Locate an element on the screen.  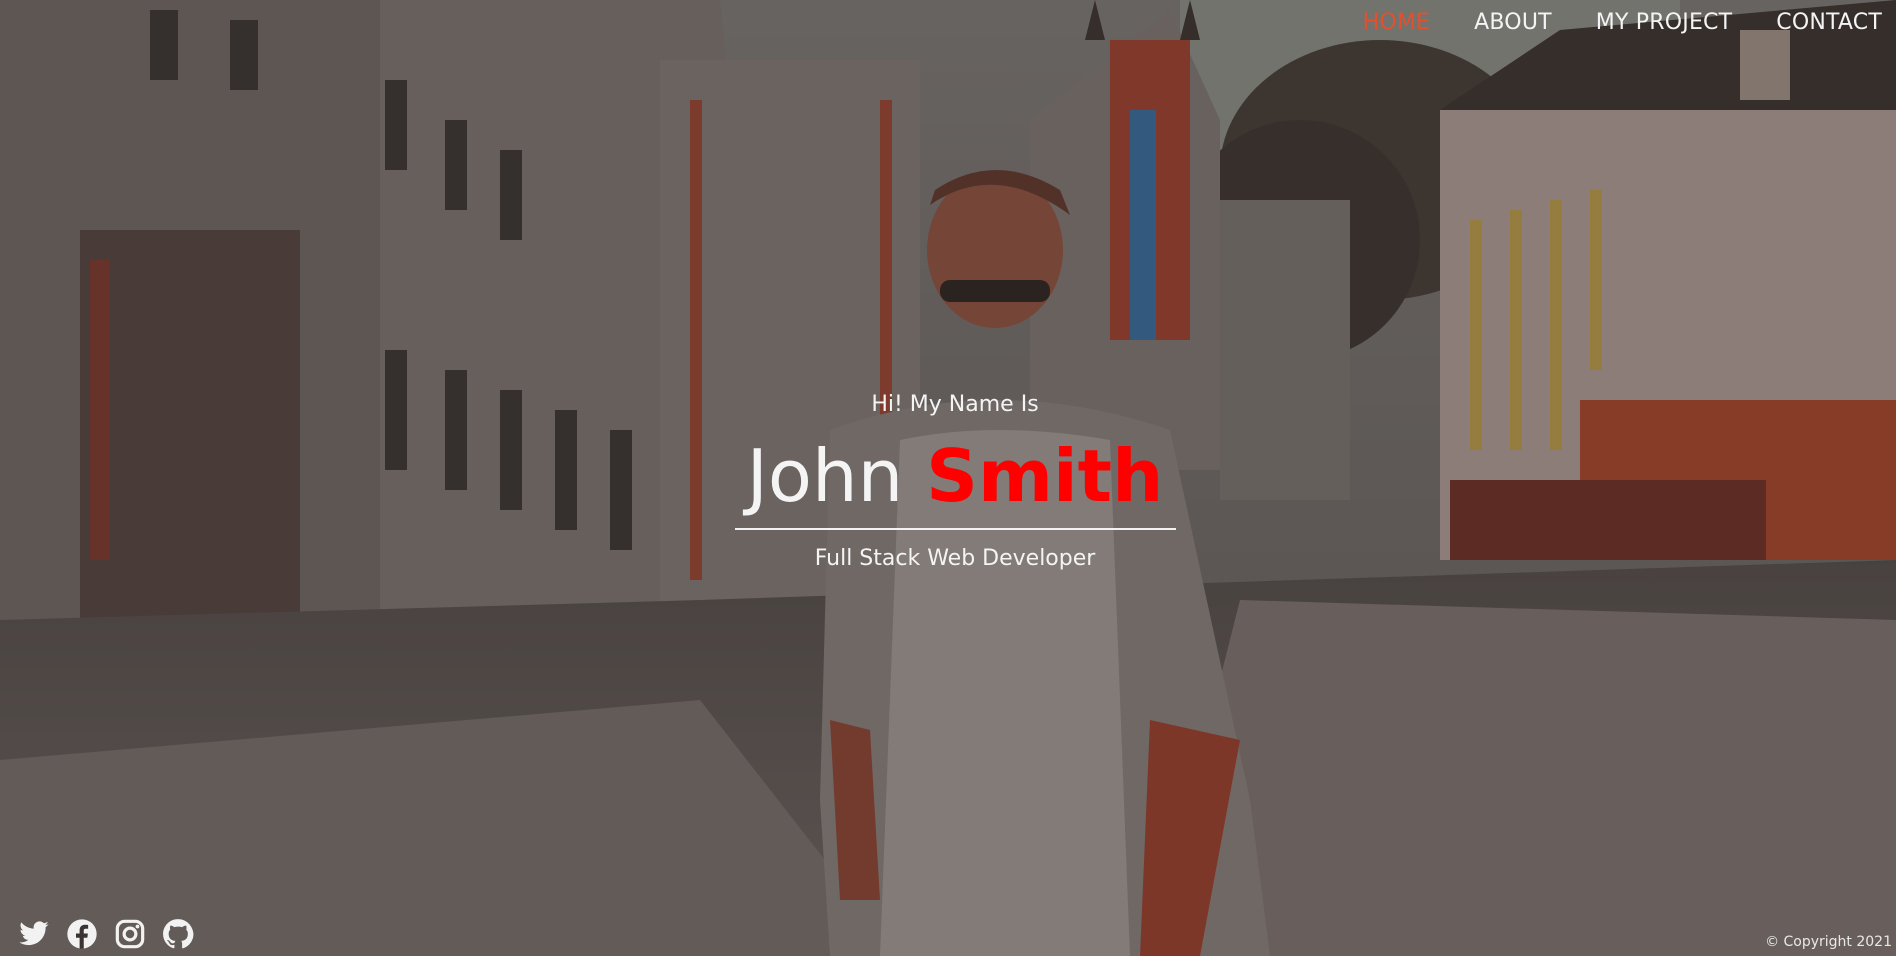
hero-greeting: Hi! My Name Is is located at coordinates (955, 404).